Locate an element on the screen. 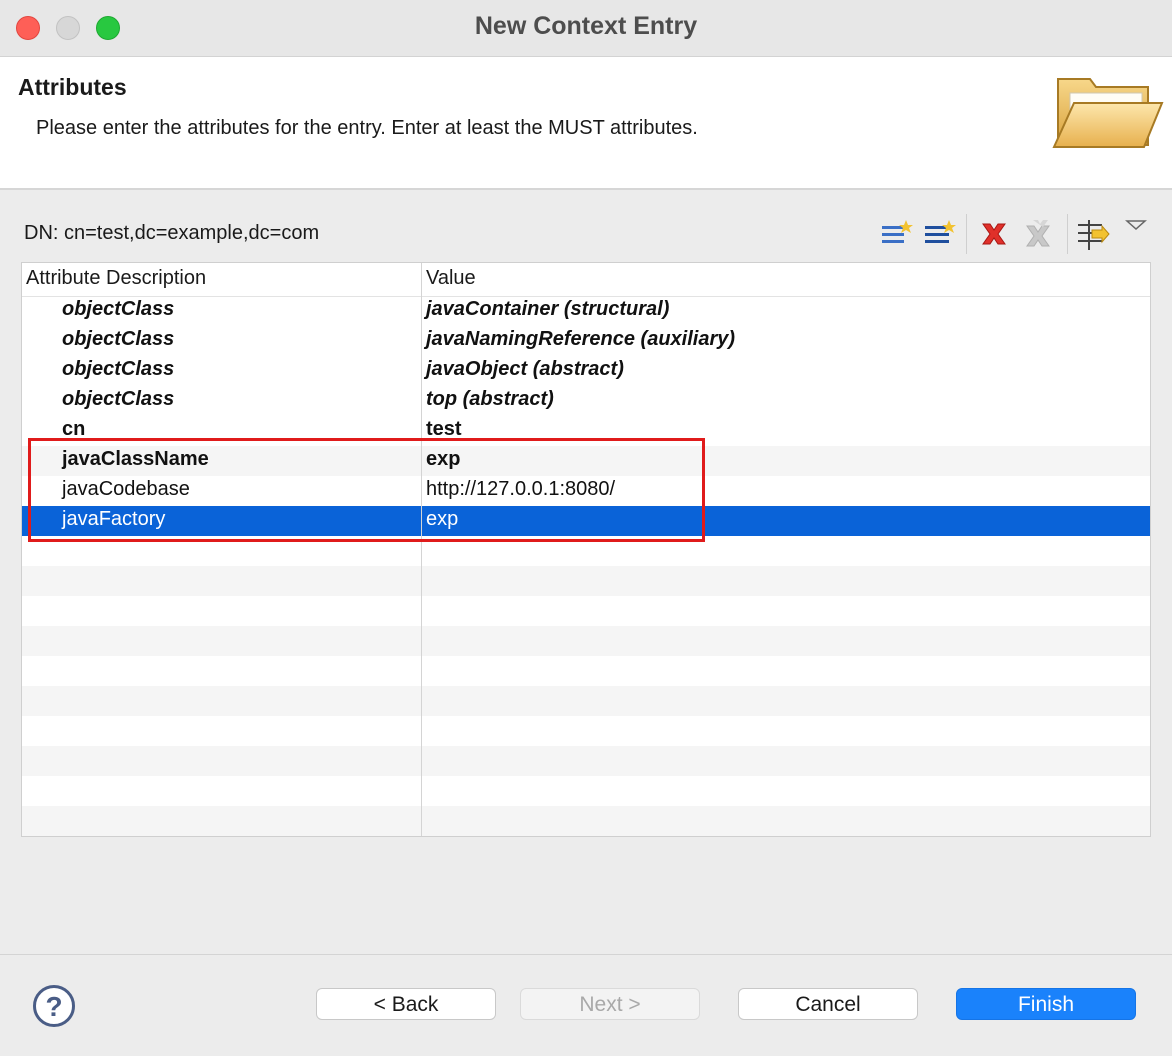 The image size is (1172, 1056). title-bar: New Context Entry is located at coordinates (586, 28).